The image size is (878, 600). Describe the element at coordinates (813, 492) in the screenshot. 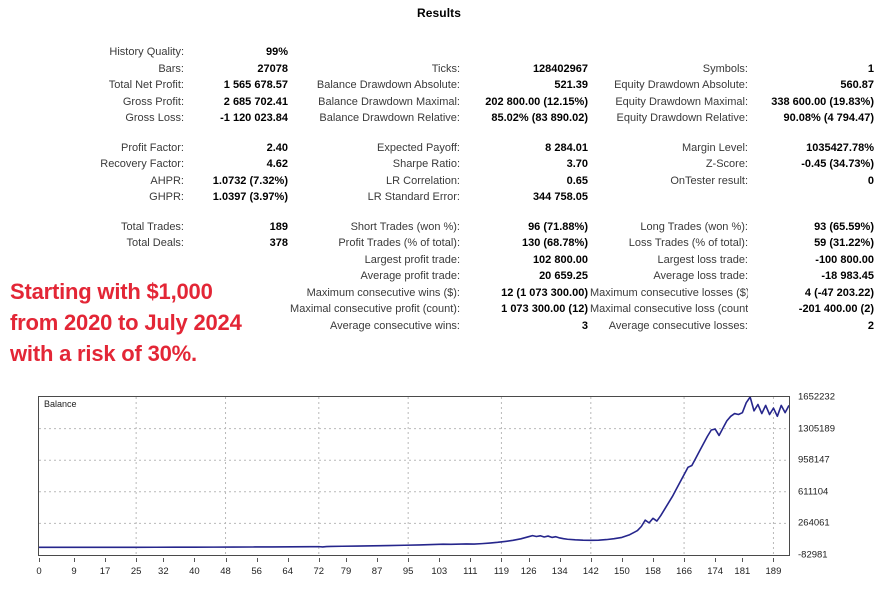

I see `chart-y-tick-label: 611104` at that location.